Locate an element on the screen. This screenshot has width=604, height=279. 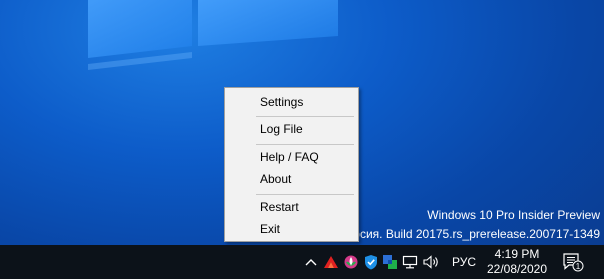
input-language-indicator: РУС is located at coordinates (464, 262).